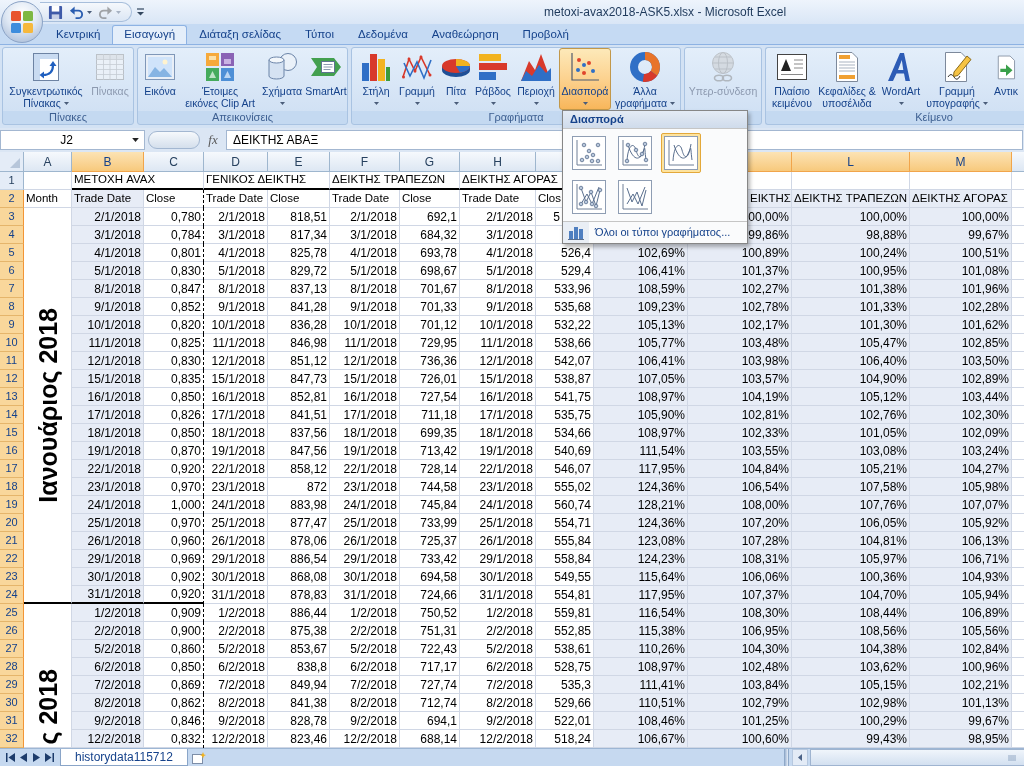 The height and width of the screenshot is (766, 1024). Describe the element at coordinates (901, 79) in the screenshot. I see `wordart-button: WordArt` at that location.